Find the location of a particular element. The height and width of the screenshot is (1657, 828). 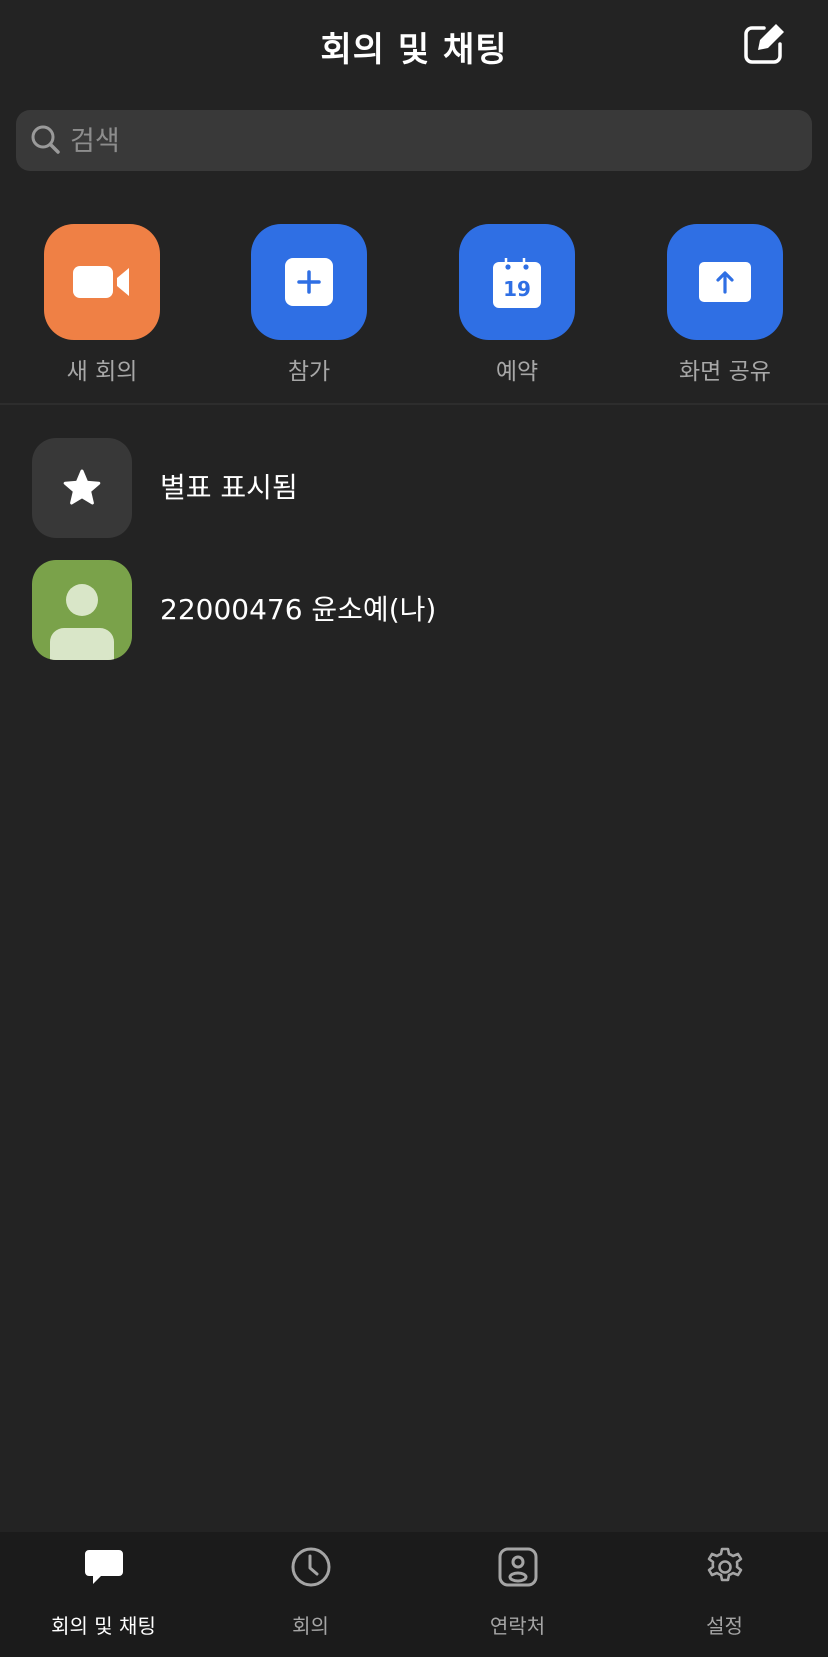

tab-label: 회의 is located at coordinates (310, 1626).